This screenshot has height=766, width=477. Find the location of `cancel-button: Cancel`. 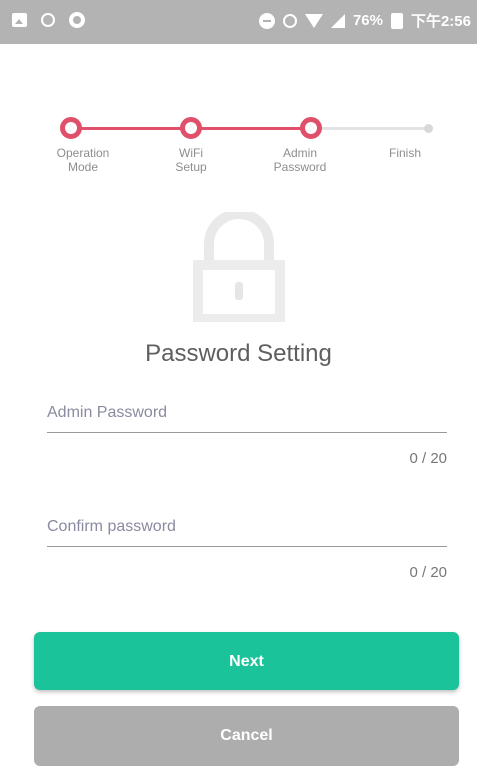

cancel-button: Cancel is located at coordinates (246, 736).